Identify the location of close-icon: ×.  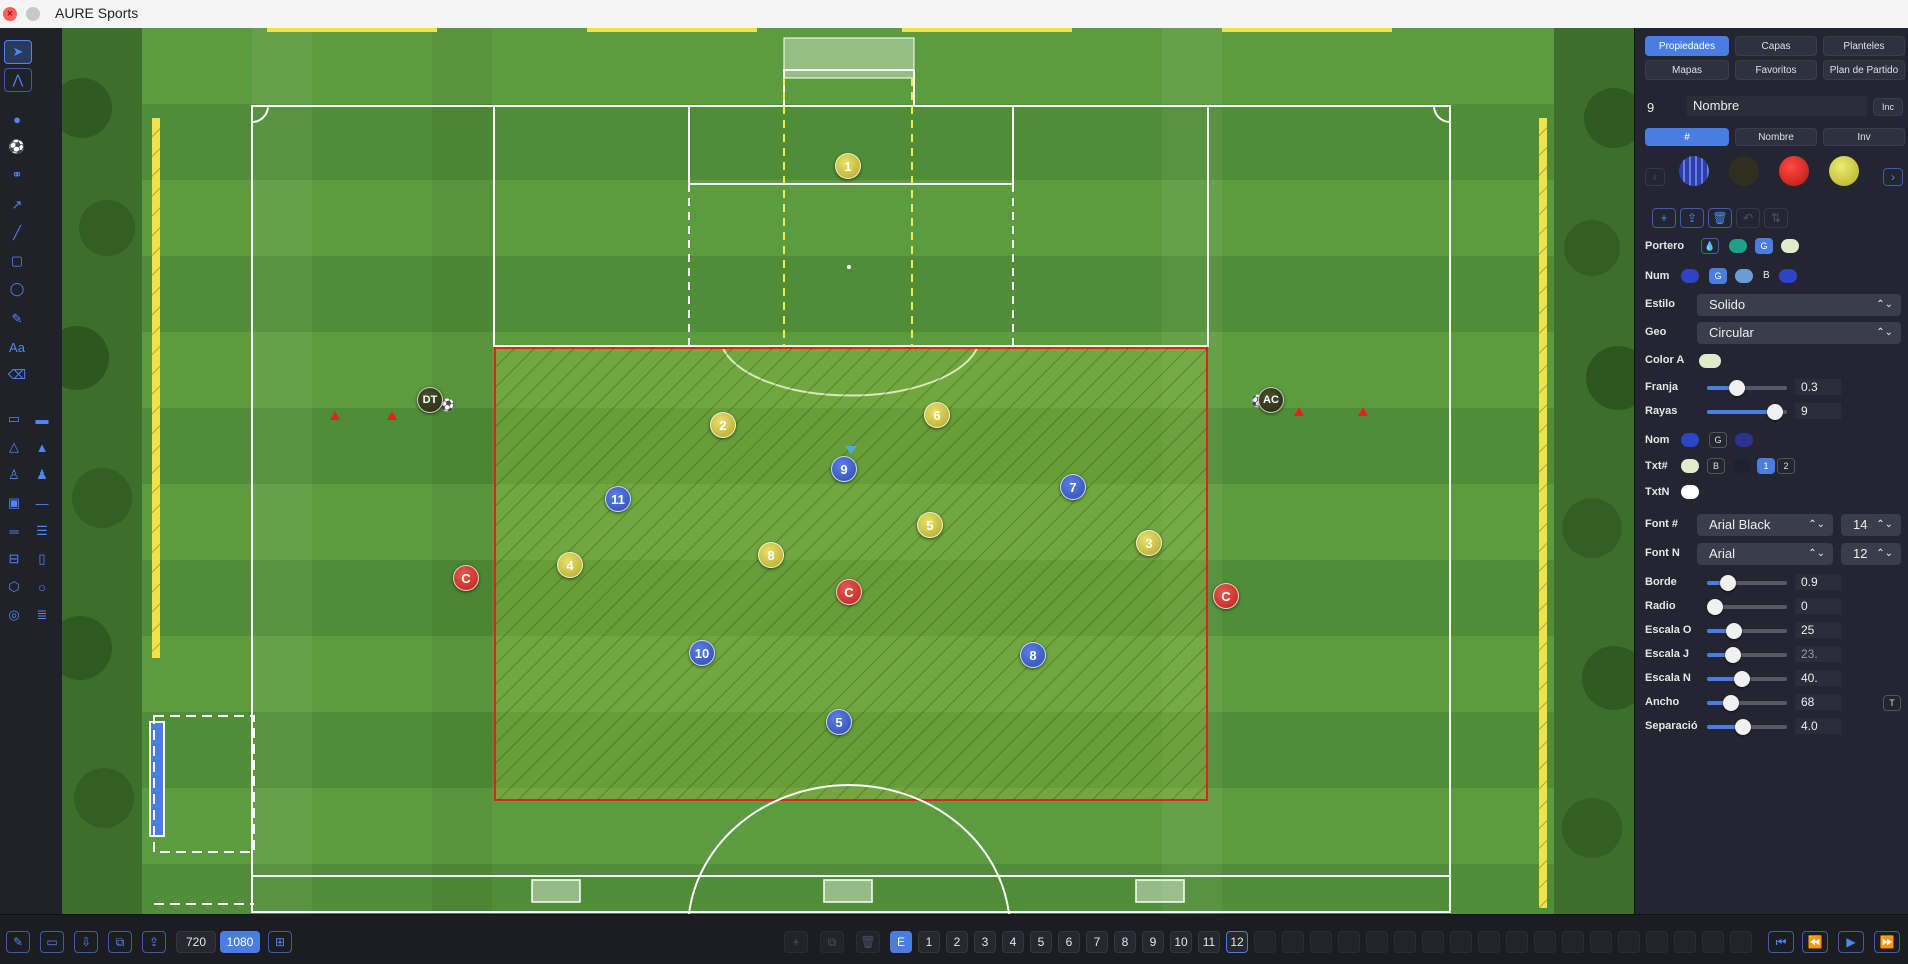
(10, 14).